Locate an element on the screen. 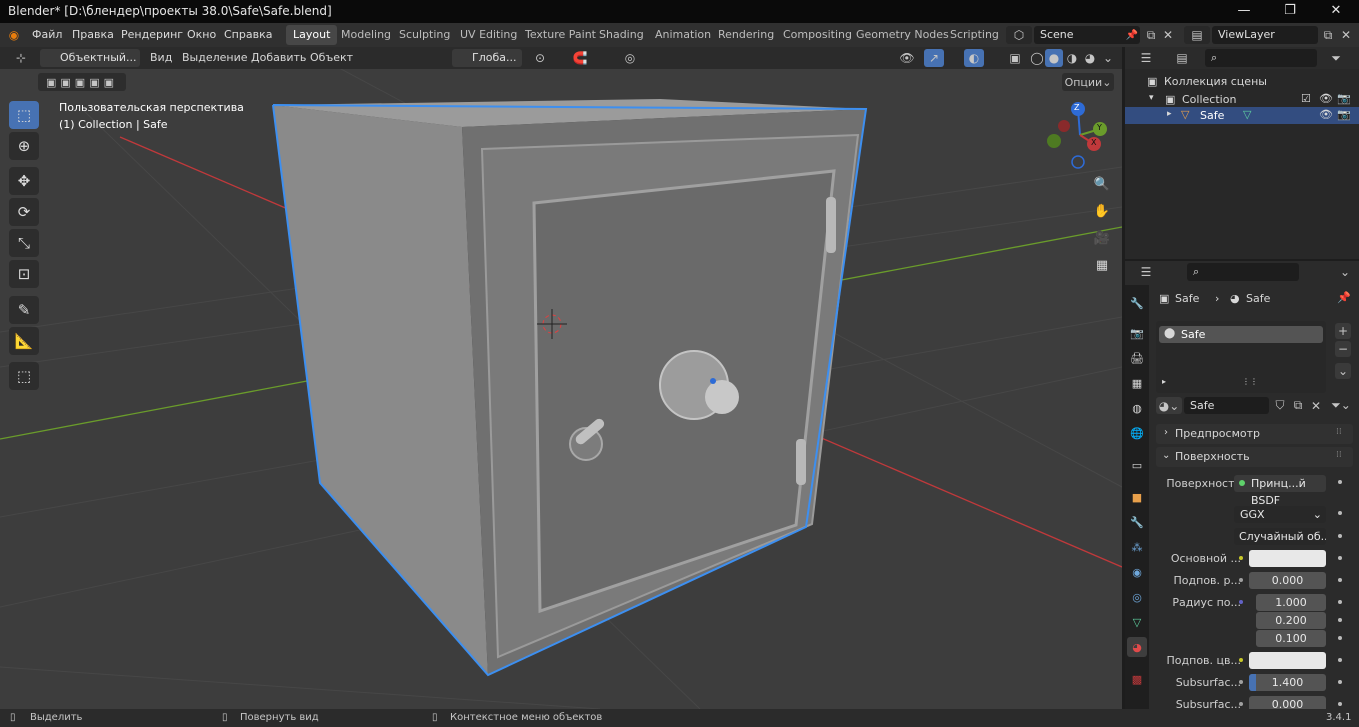  pivot-icon: ⊙ is located at coordinates (540, 58).